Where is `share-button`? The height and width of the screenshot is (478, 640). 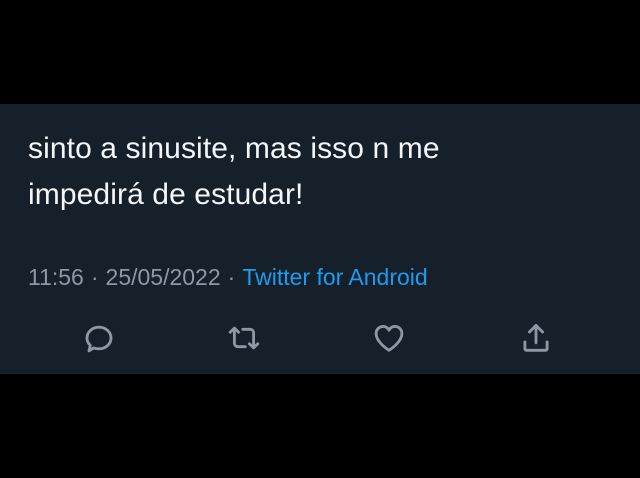 share-button is located at coordinates (536, 338).